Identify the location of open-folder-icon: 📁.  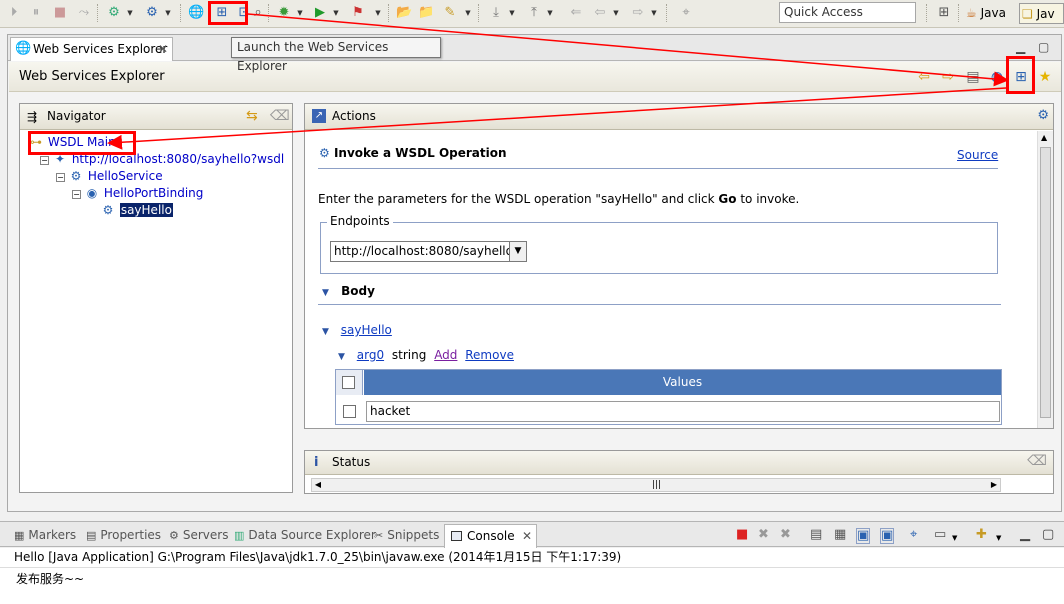
(426, 13).